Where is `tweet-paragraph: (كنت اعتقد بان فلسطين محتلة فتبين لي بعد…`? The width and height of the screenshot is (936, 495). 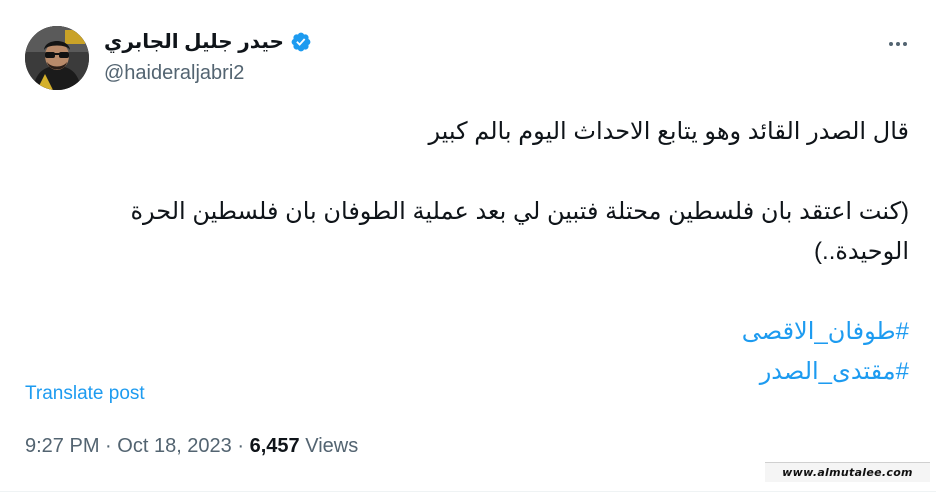 tweet-paragraph: (كنت اعتقد بان فلسطين محتلة فتبين لي بعد… is located at coordinates (519, 231).